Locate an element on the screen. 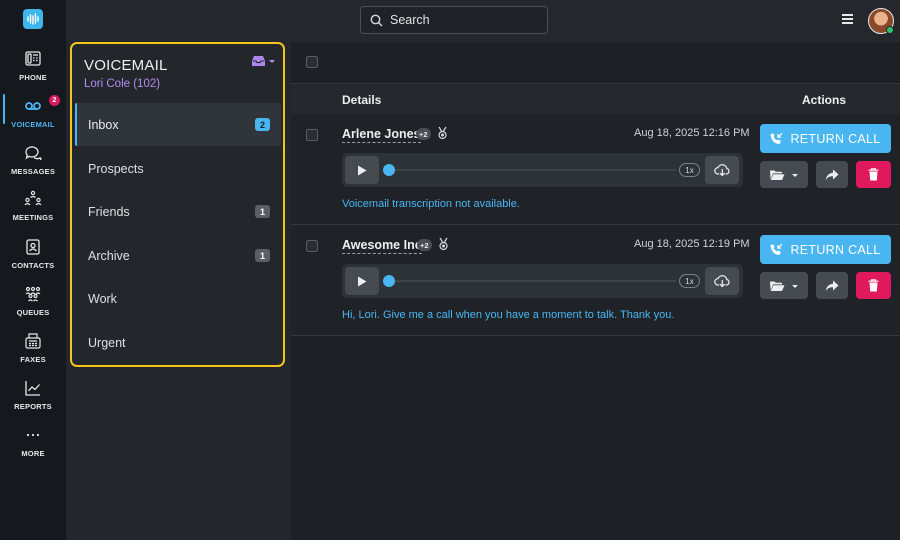  folder-label: Friends is located at coordinates (109, 211).